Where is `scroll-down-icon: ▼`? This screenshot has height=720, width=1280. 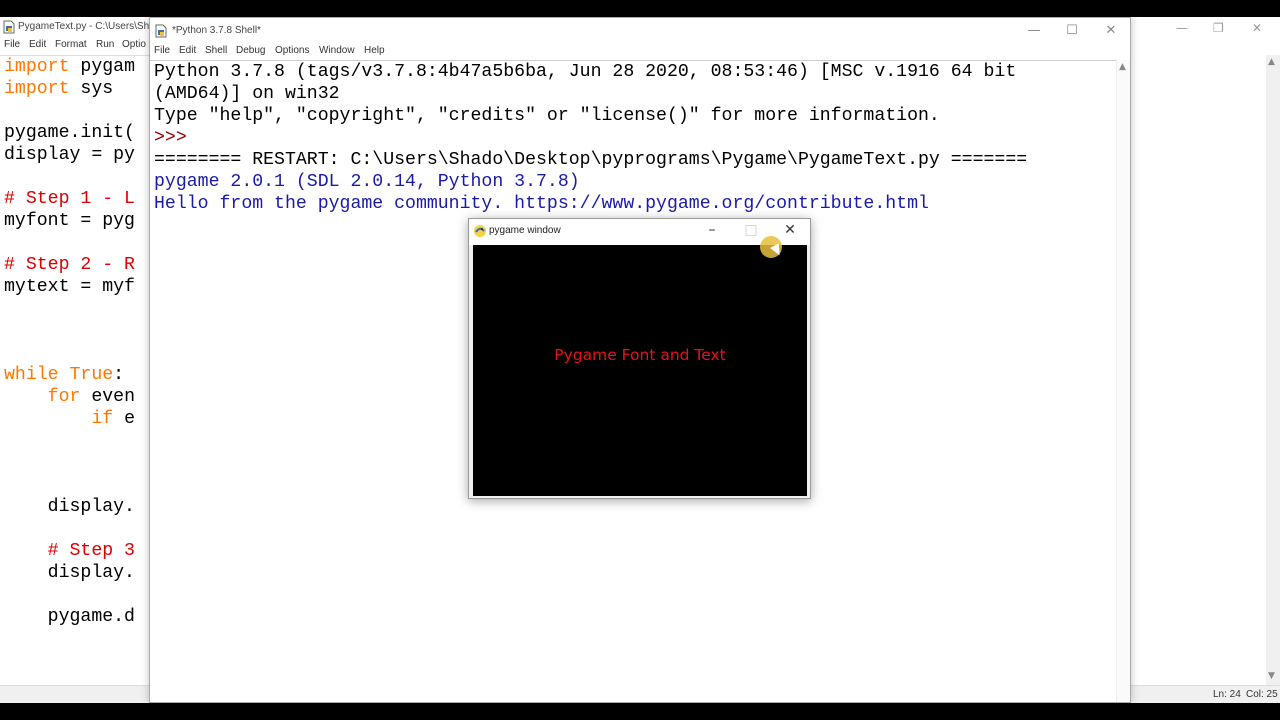
scroll-down-icon: ▼ is located at coordinates (1271, 676).